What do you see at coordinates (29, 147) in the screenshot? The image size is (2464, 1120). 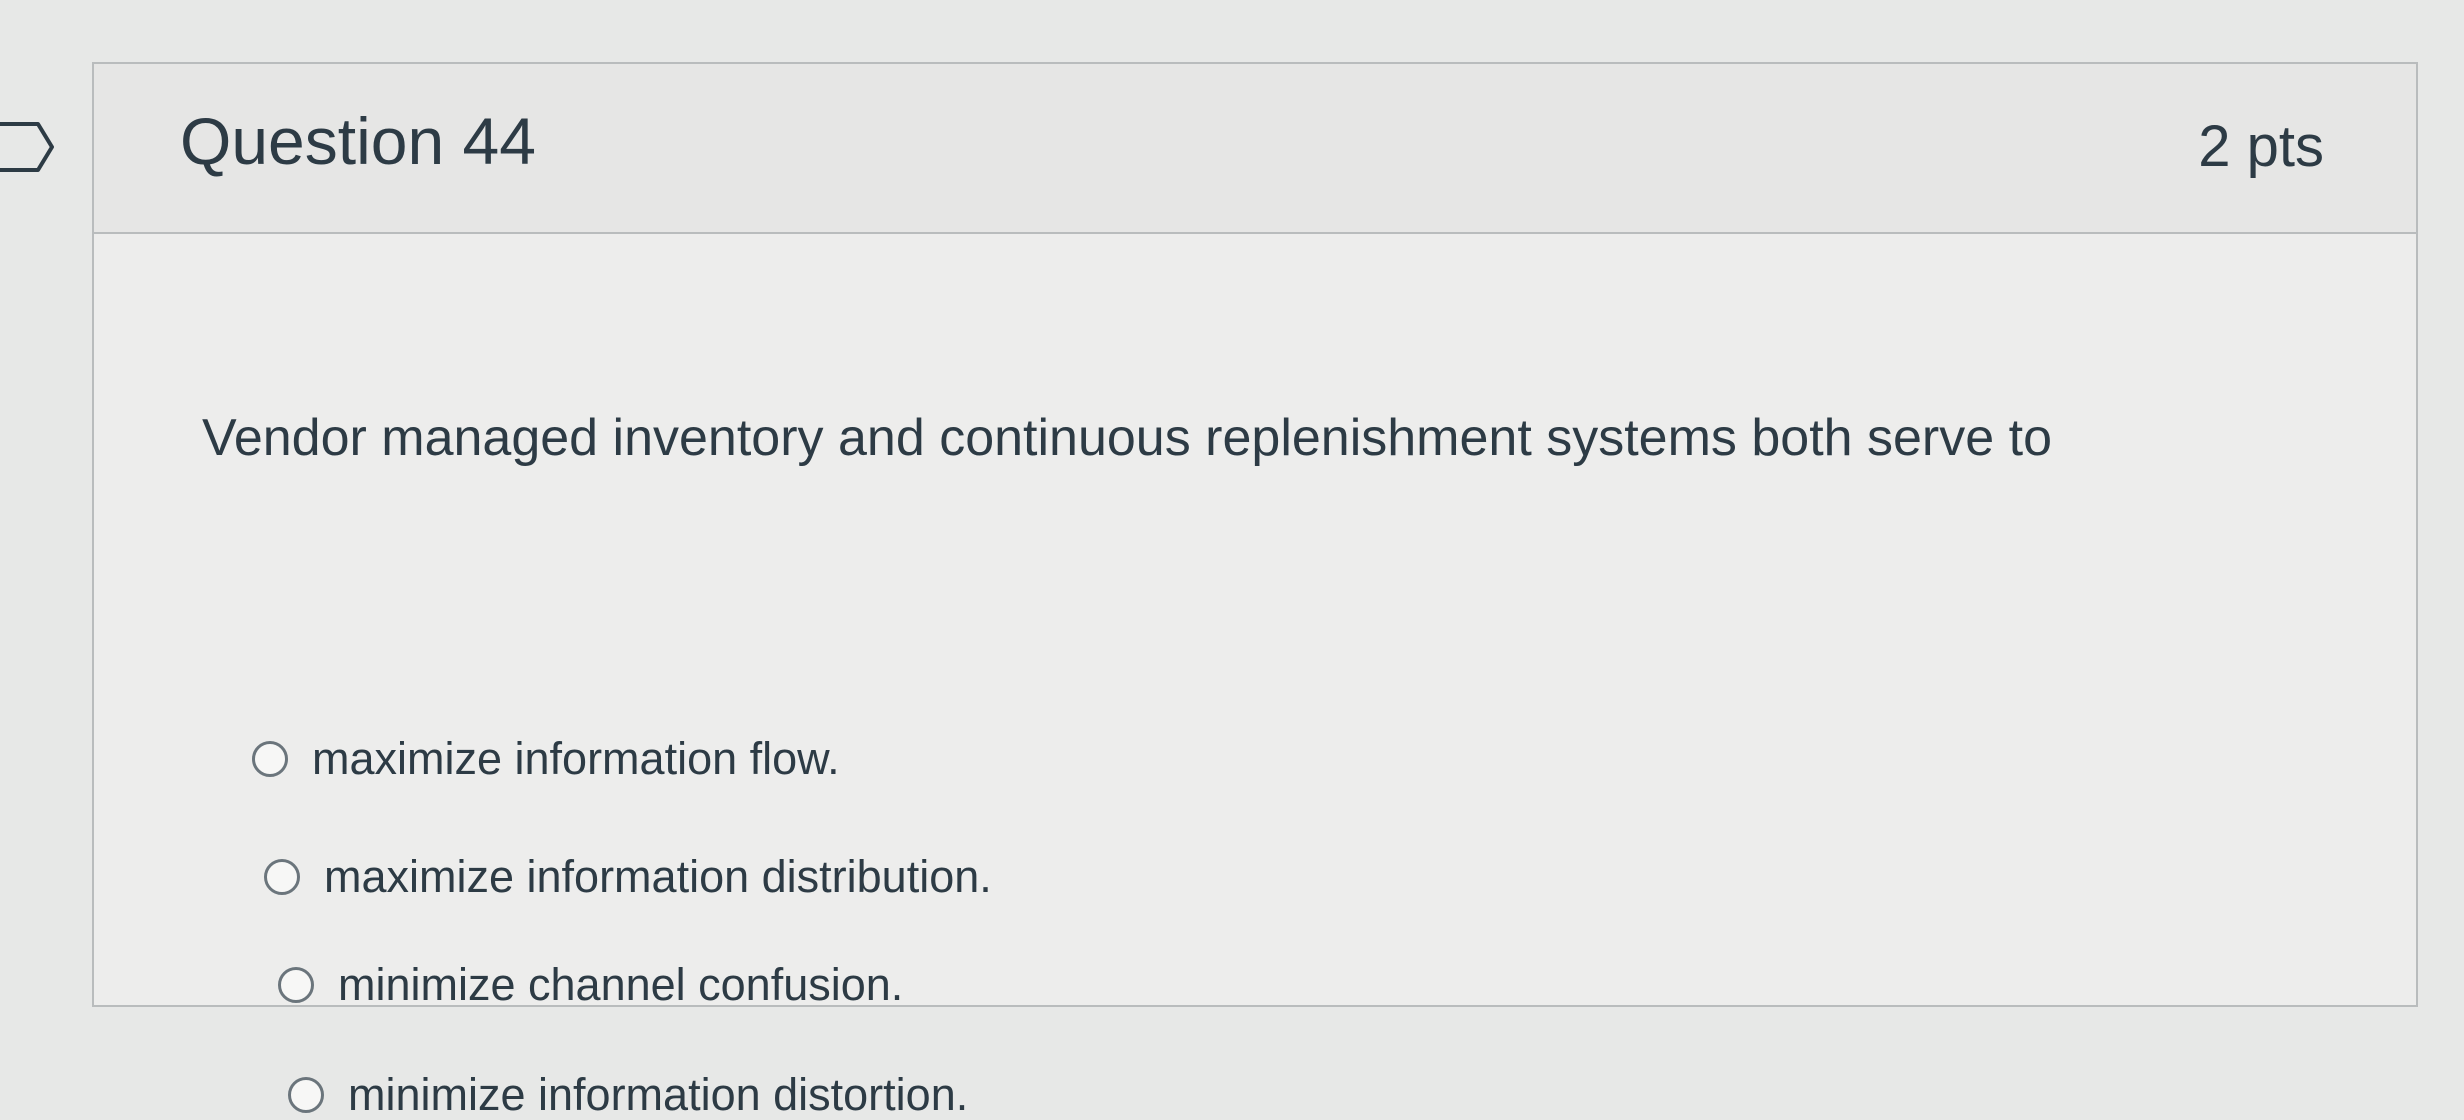 I see `flag-question-icon` at bounding box center [29, 147].